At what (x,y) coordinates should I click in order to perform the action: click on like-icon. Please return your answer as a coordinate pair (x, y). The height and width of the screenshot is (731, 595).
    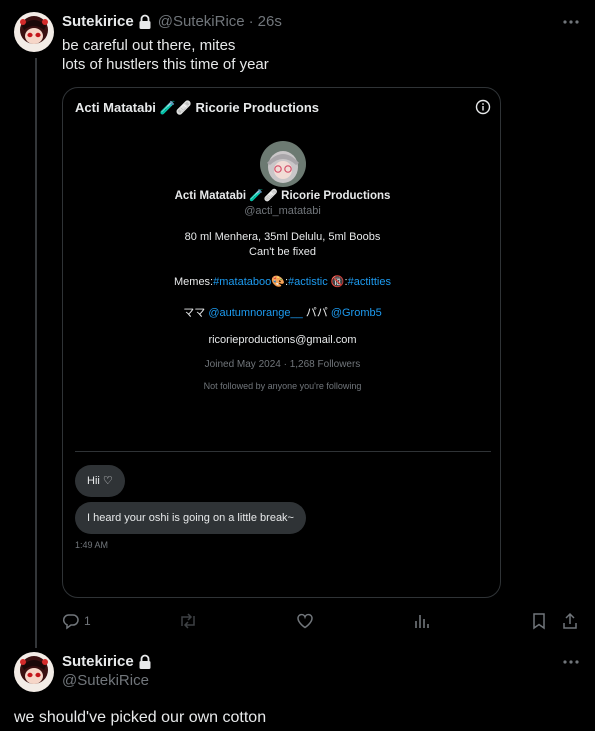
    Looking at the image, I should click on (305, 621).